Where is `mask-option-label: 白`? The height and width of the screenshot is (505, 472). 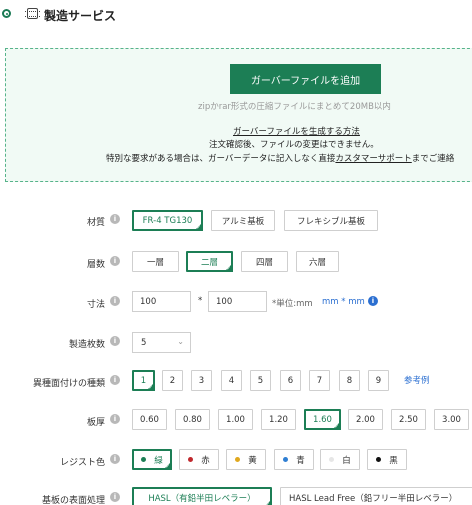 mask-option-label: 白 is located at coordinates (346, 460).